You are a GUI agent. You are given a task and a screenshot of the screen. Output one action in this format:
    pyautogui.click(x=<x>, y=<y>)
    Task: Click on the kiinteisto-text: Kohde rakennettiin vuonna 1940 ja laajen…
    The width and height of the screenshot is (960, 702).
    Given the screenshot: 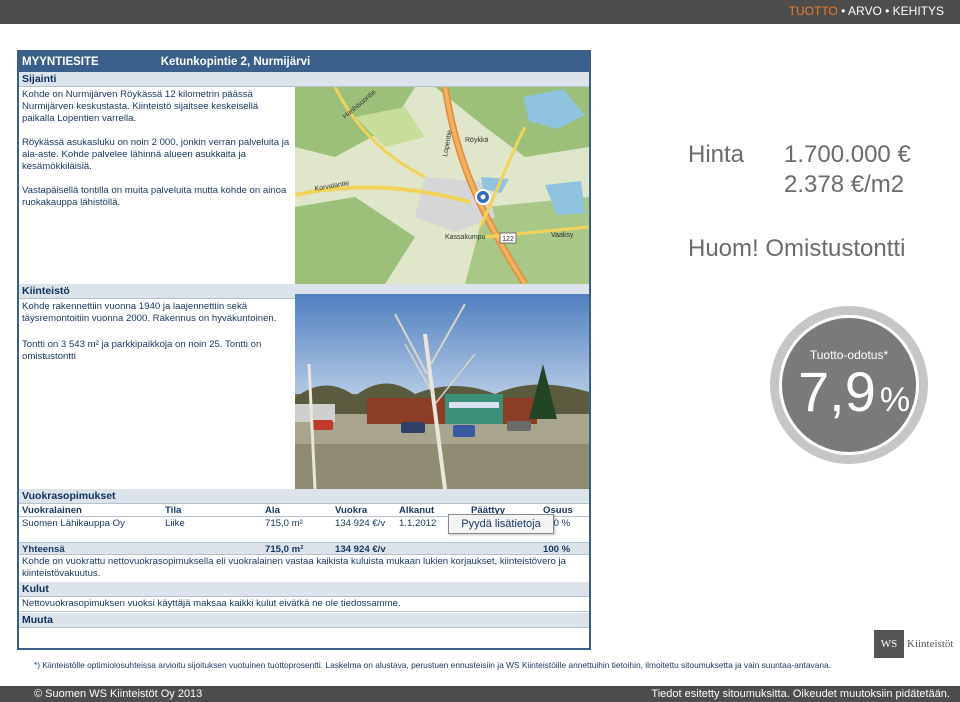 What is the action you would take?
    pyautogui.click(x=156, y=394)
    